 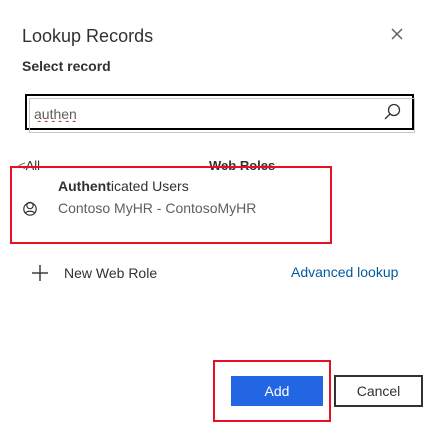 I want to click on cancel-button: Cancel, so click(x=378, y=391).